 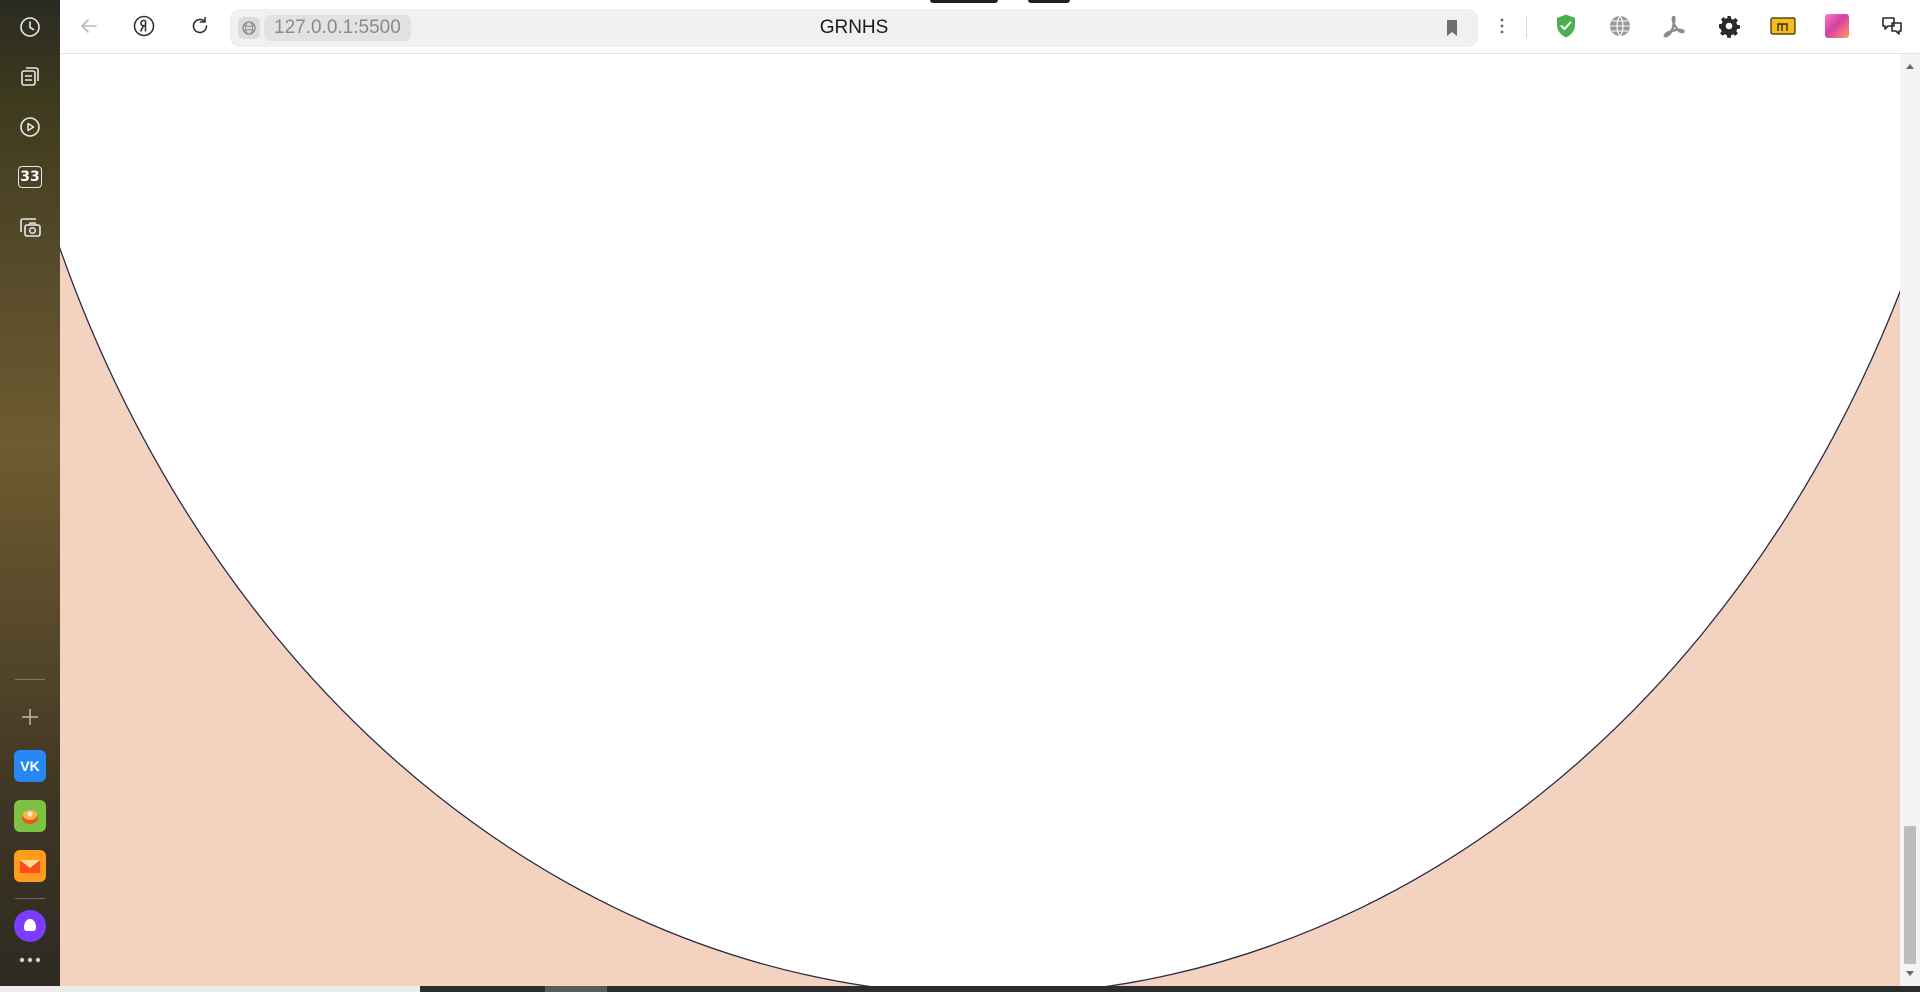 I want to click on alice-icon, so click(x=30, y=925).